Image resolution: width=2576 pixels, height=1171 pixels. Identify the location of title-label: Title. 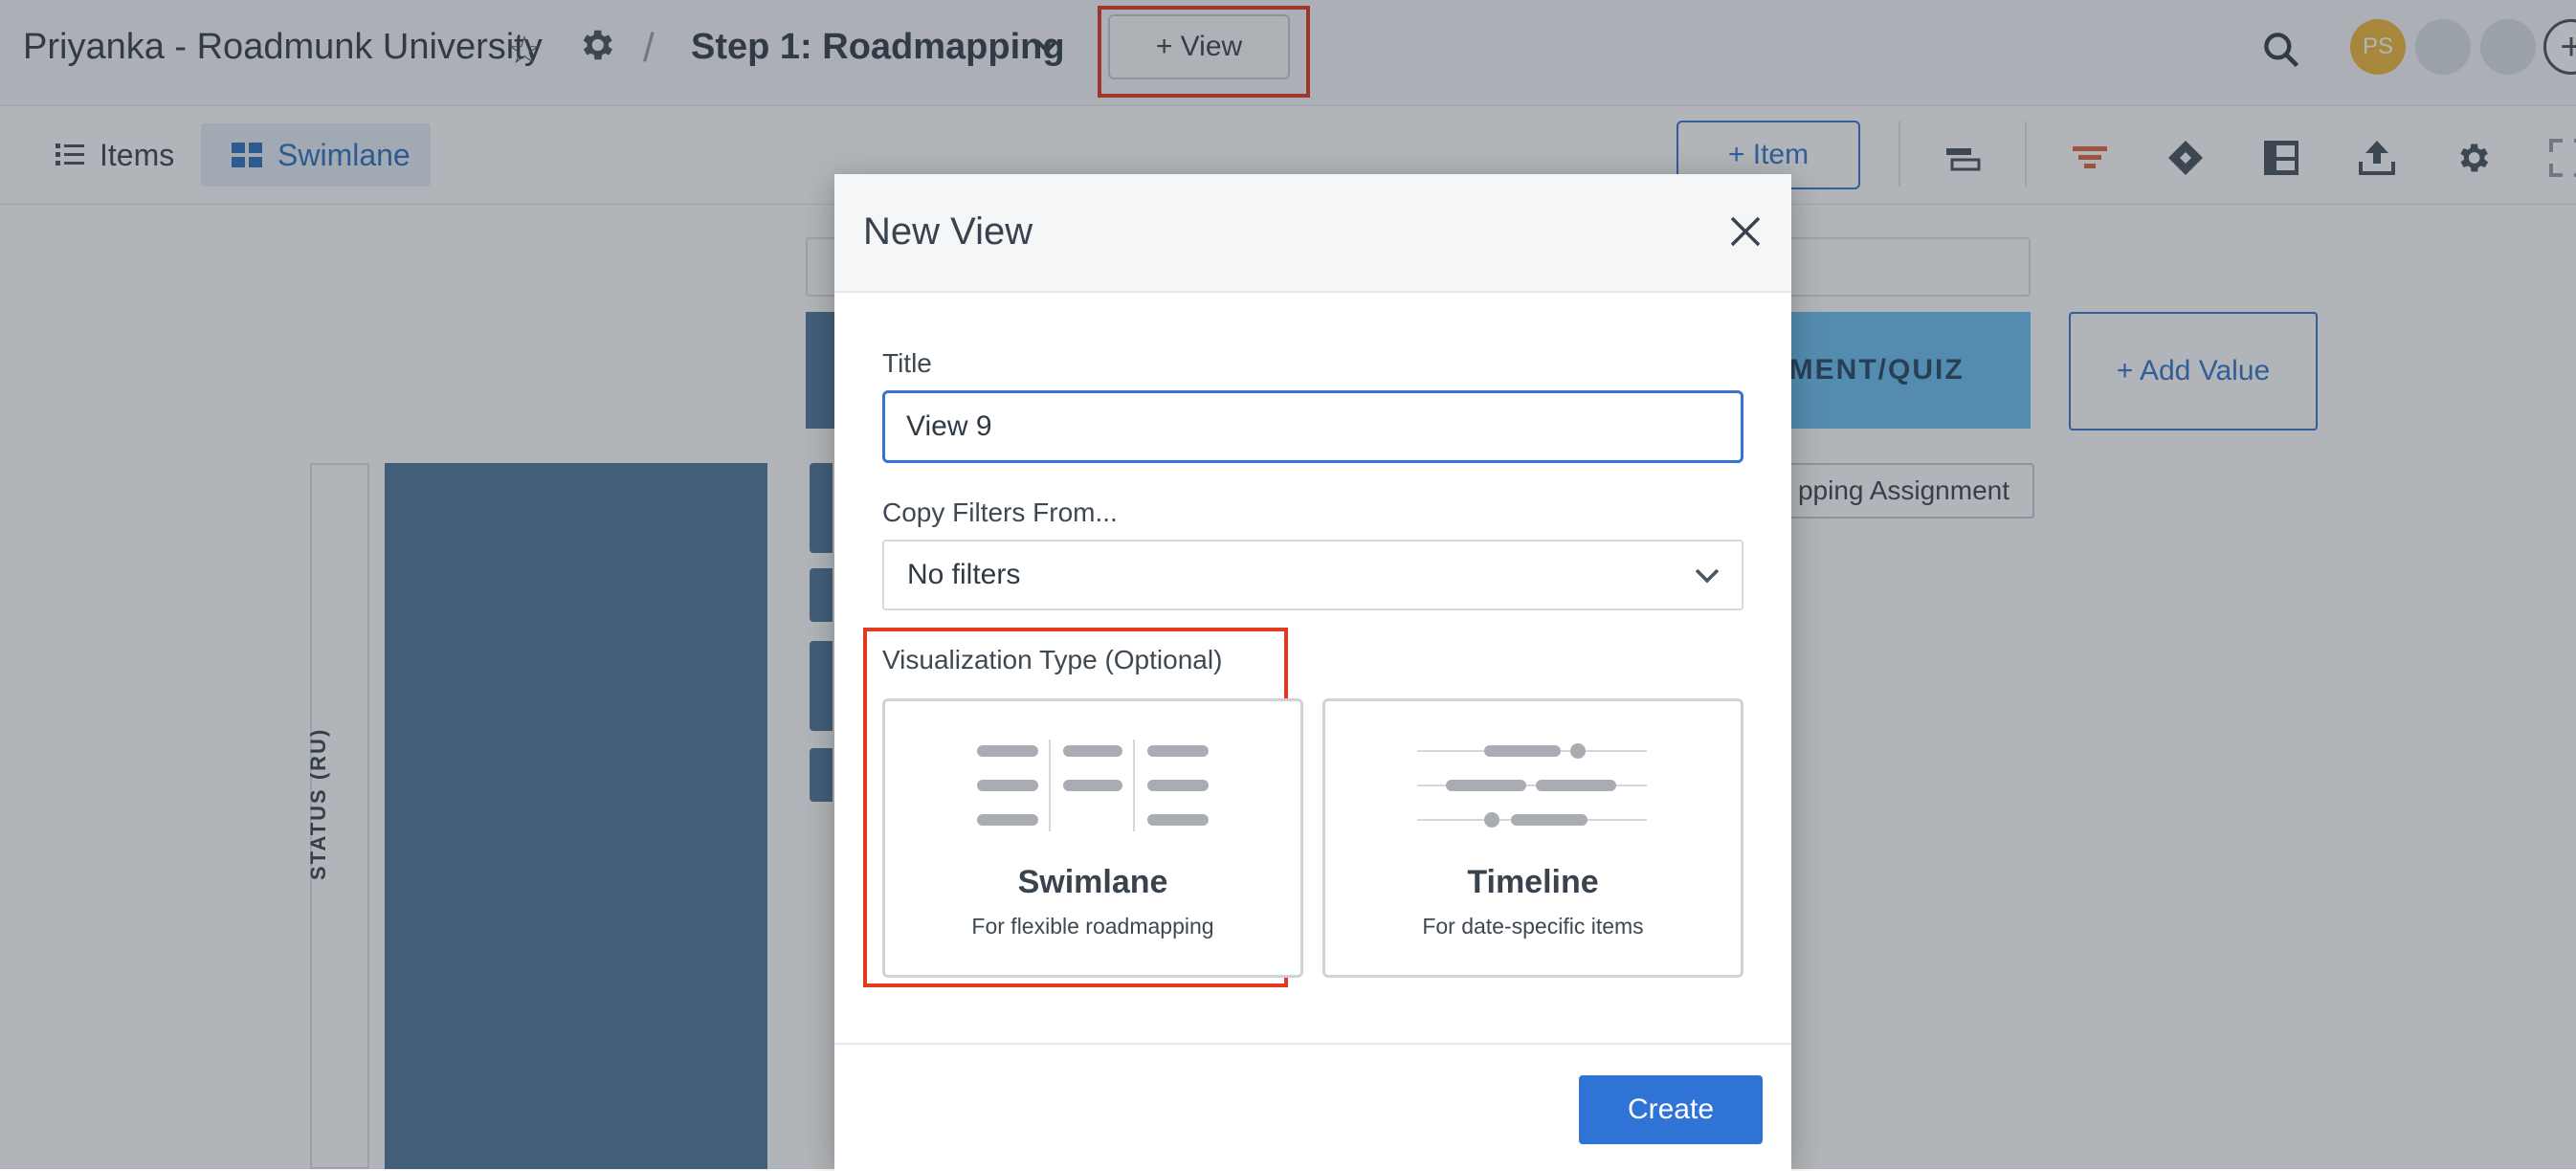
(907, 363).